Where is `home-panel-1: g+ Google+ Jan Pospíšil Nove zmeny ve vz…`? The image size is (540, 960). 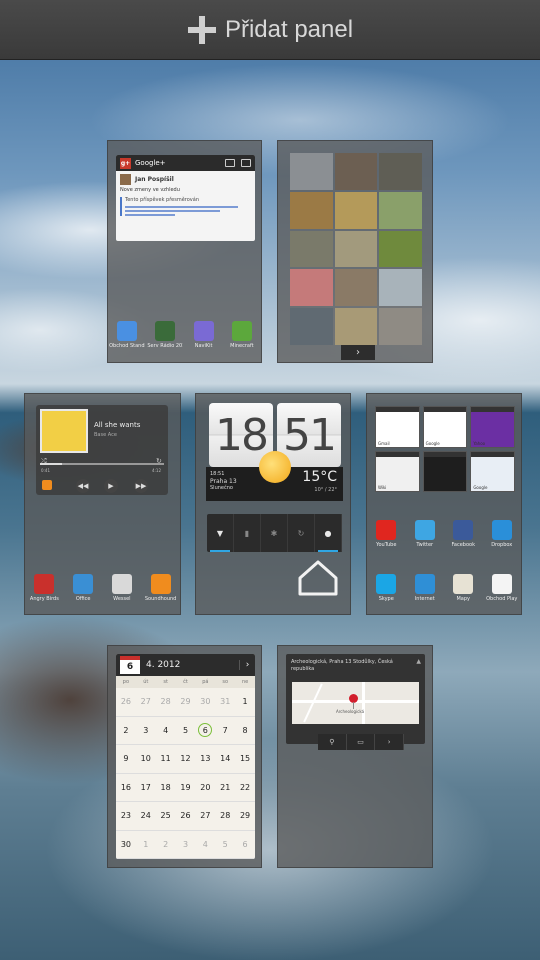 home-panel-1: g+ Google+ Jan Pospíšil Nove zmeny ve vz… is located at coordinates (184, 251).